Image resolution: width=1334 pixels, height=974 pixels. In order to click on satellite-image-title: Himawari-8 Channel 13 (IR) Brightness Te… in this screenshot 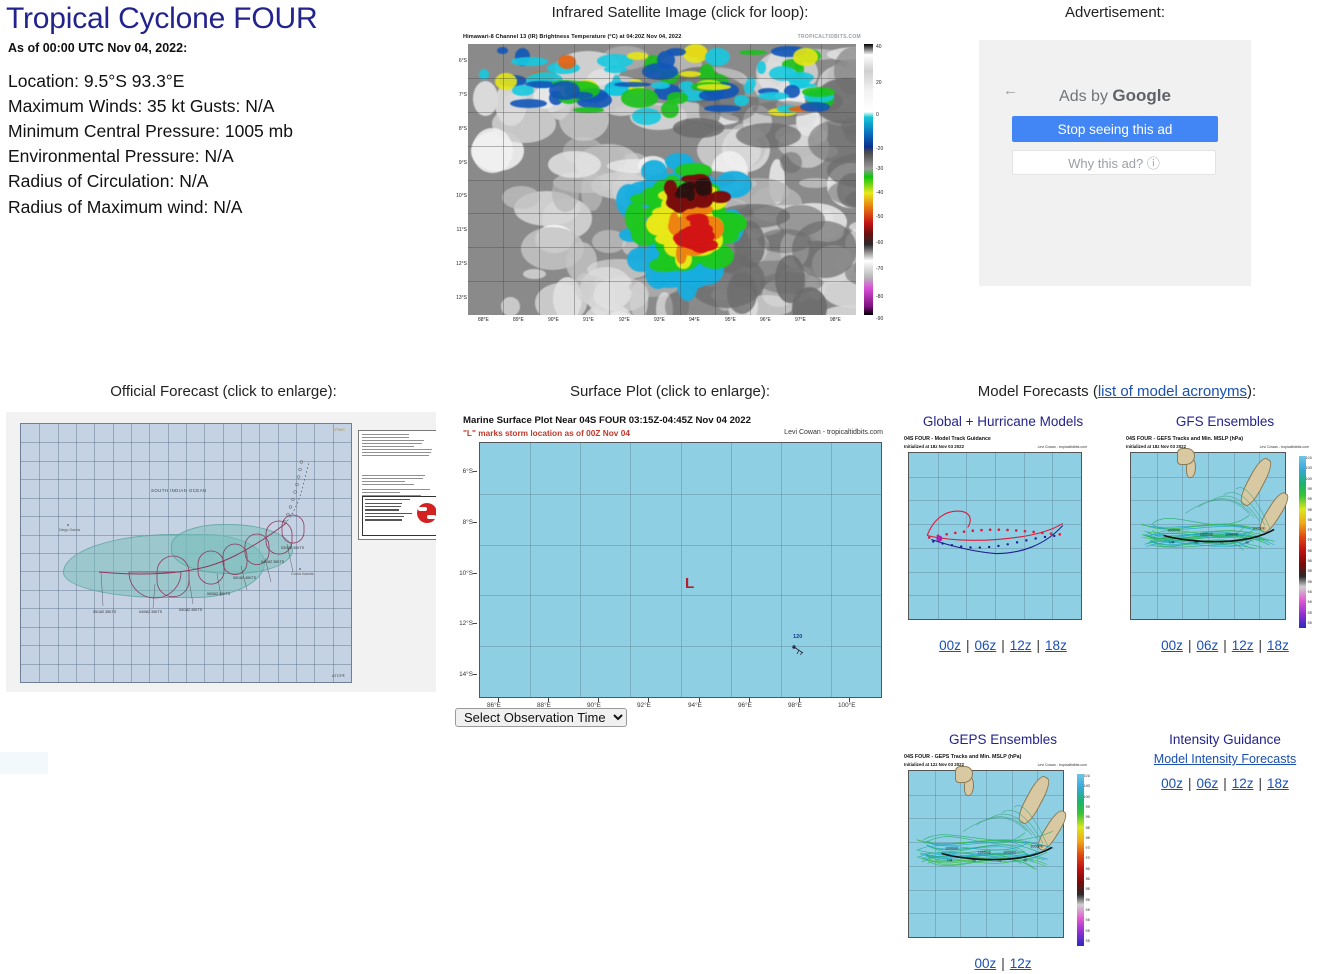, I will do `click(572, 37)`.